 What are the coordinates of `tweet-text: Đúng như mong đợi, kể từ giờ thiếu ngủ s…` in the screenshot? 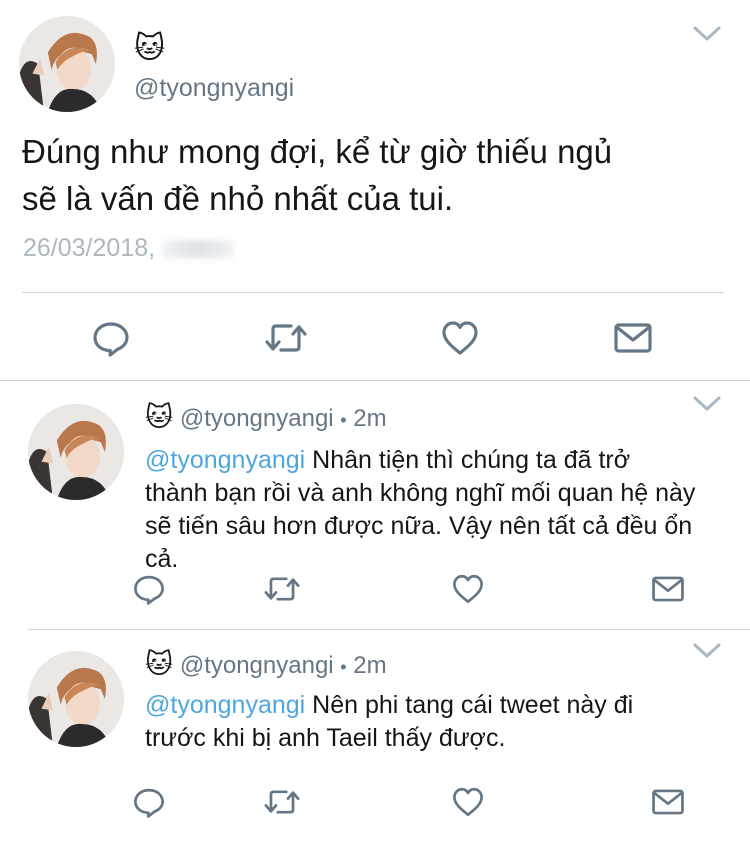 It's located at (317, 175).